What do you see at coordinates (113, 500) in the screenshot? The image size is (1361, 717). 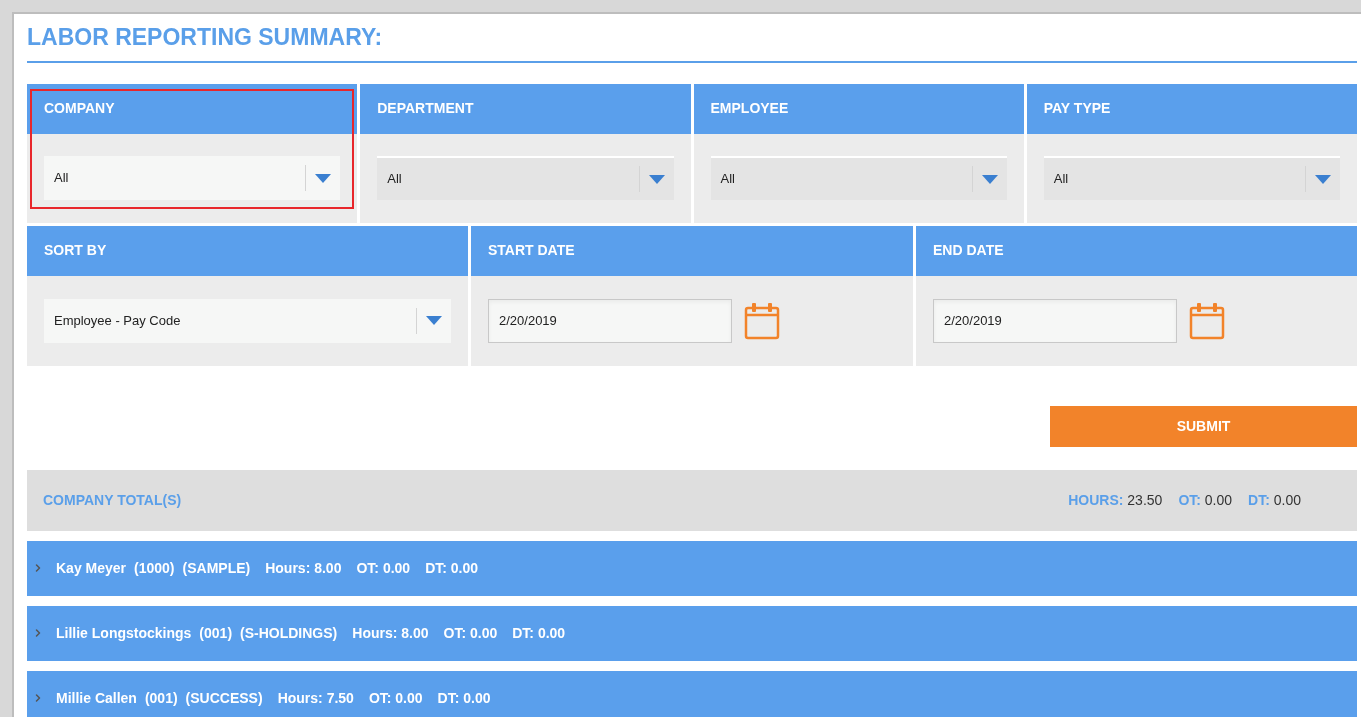 I see `totals-label: COMPANY TOTAL(S)` at bounding box center [113, 500].